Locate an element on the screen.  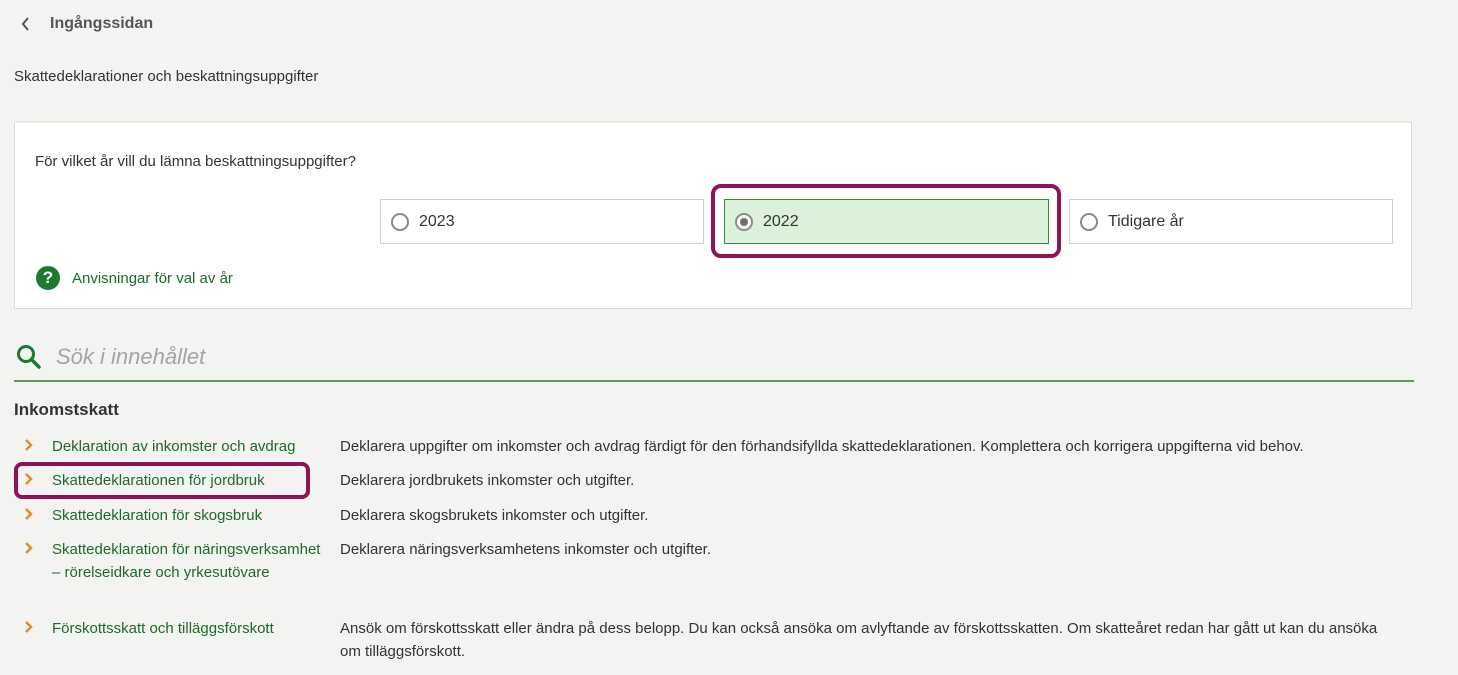
search-bar is located at coordinates (714, 358).